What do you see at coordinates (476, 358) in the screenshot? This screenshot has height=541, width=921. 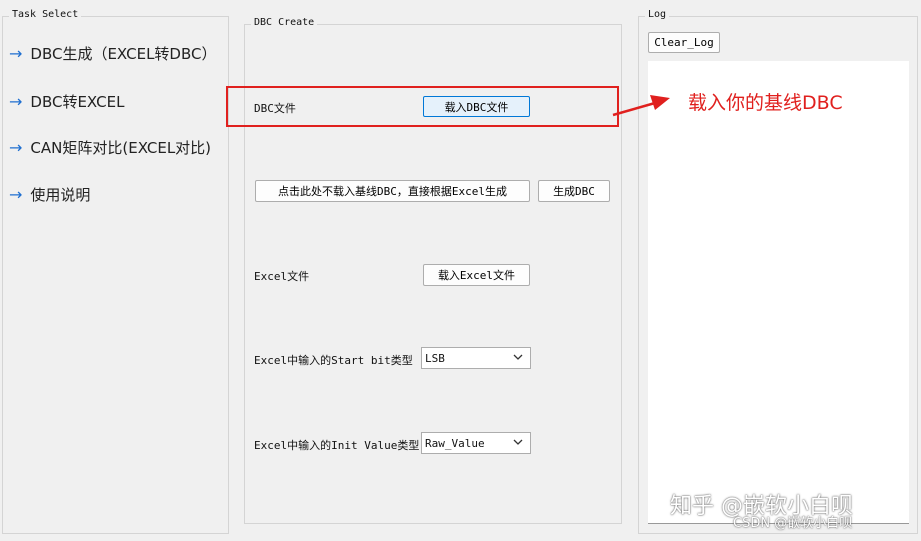 I see `start-bit-select: LSB` at bounding box center [476, 358].